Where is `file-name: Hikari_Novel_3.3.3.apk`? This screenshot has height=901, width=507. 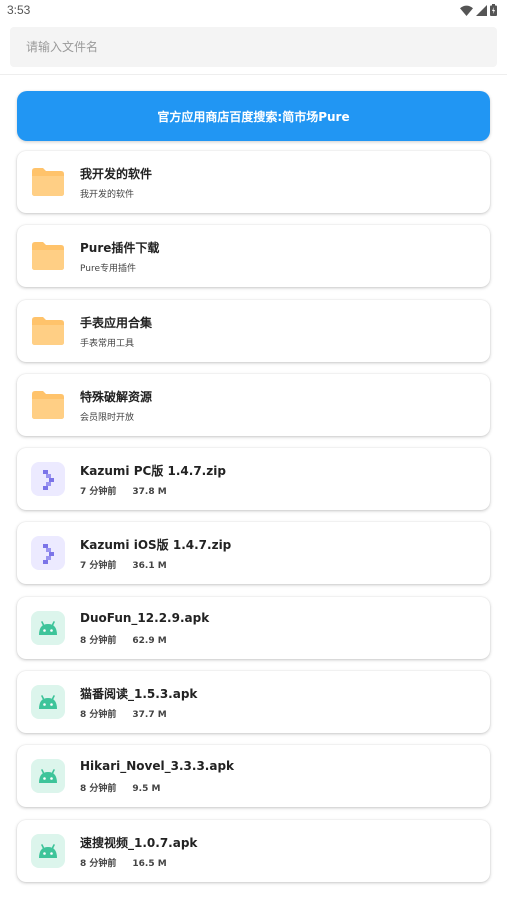 file-name: Hikari_Novel_3.3.3.apk is located at coordinates (157, 766).